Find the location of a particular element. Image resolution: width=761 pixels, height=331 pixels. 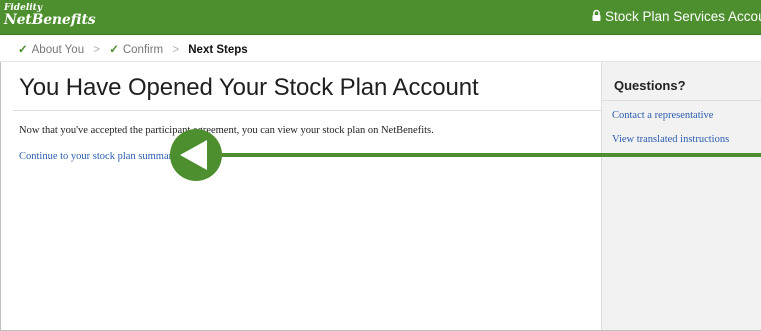

account-label: Stock Plan Services Account is located at coordinates (676, 16).